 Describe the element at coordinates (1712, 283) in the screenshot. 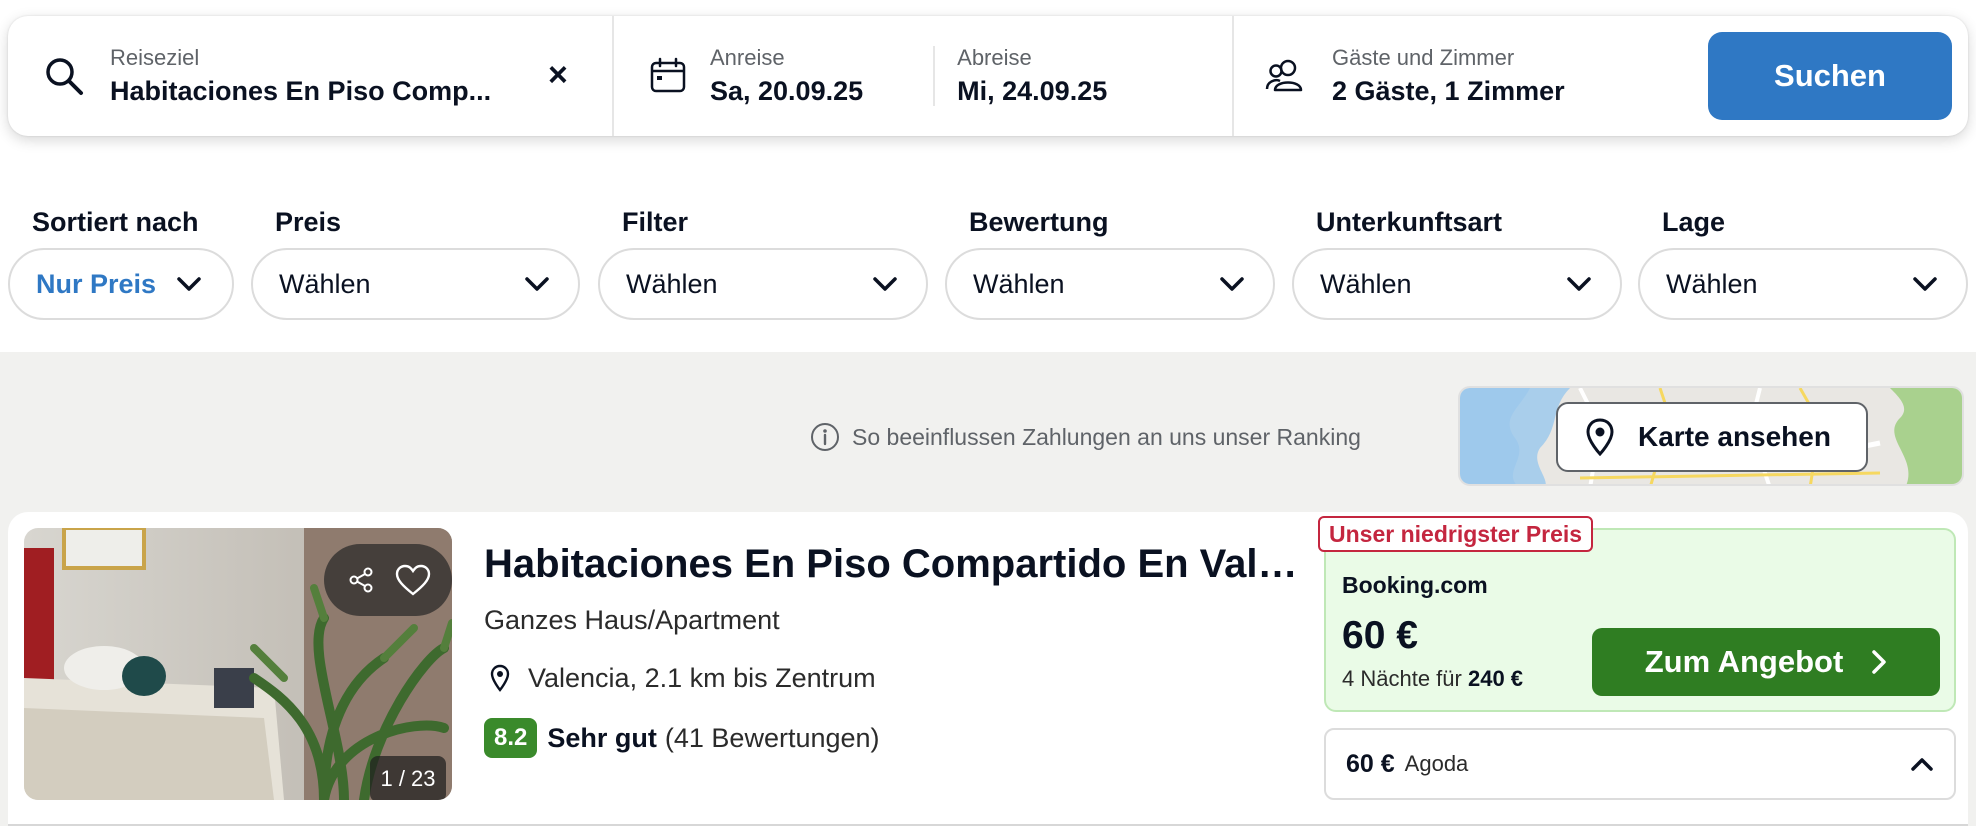

I see `location-value: Wählen` at that location.